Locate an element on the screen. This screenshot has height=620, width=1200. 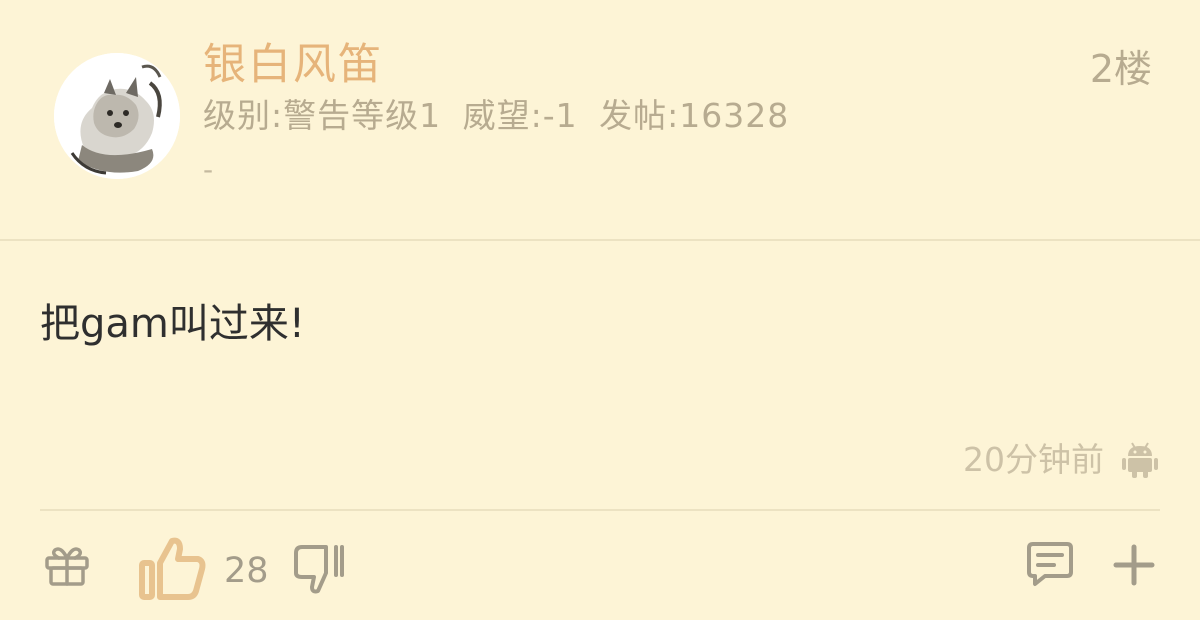
user-level: 级别:警告等级1 is located at coordinates (322, 115).